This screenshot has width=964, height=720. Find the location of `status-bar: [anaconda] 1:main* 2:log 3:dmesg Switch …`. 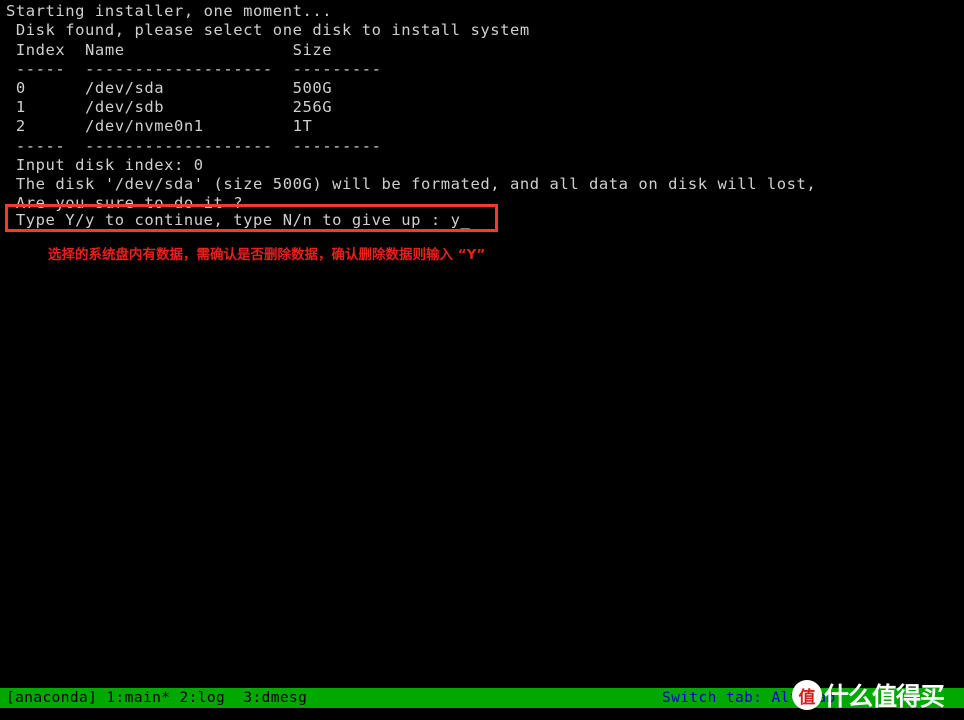

status-bar: [anaconda] 1:main* 2:log 3:dmesg Switch … is located at coordinates (482, 698).